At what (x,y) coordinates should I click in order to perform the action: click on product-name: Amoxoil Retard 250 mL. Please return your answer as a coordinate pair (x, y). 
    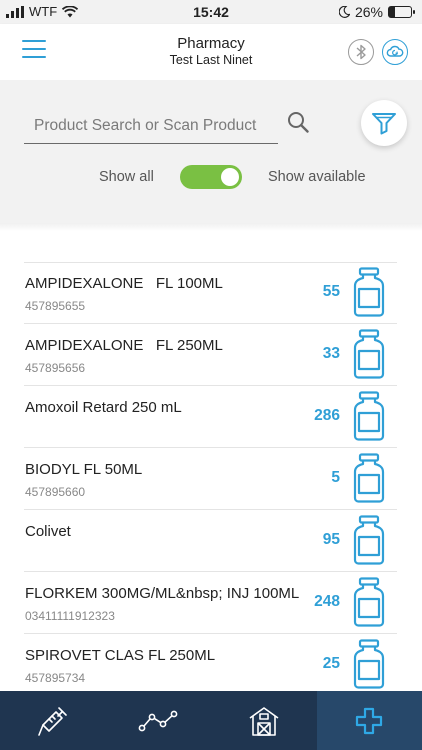
    Looking at the image, I should click on (103, 407).